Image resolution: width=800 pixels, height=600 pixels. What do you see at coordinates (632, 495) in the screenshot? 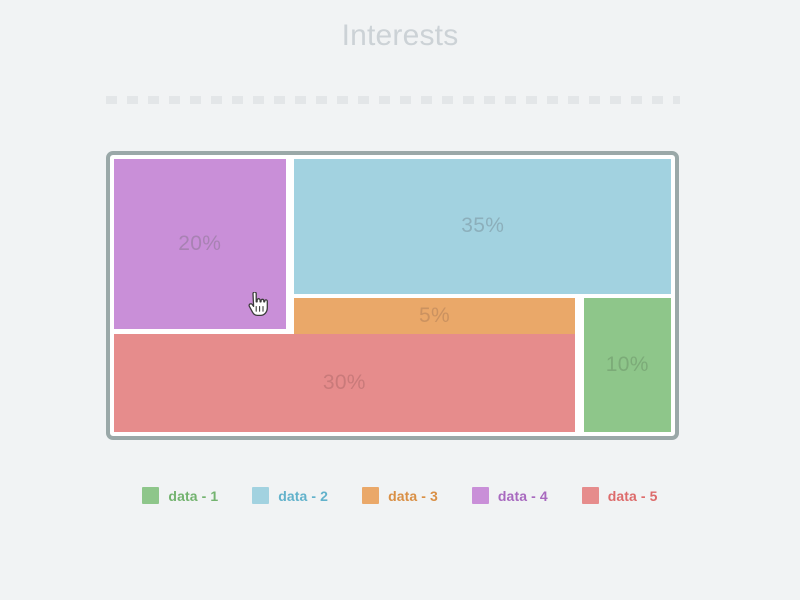
I see `legend-label: data - 5` at bounding box center [632, 495].